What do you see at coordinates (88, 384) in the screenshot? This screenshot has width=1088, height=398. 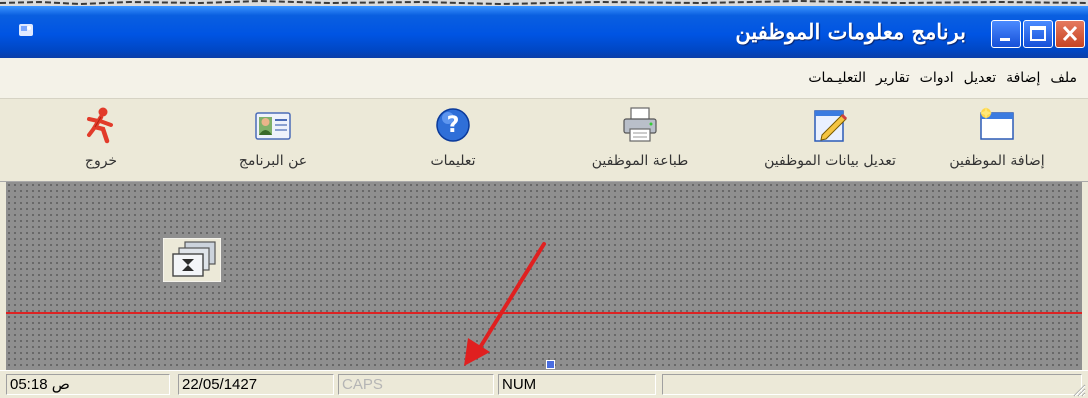 I see `status-time: 05:18 ص` at bounding box center [88, 384].